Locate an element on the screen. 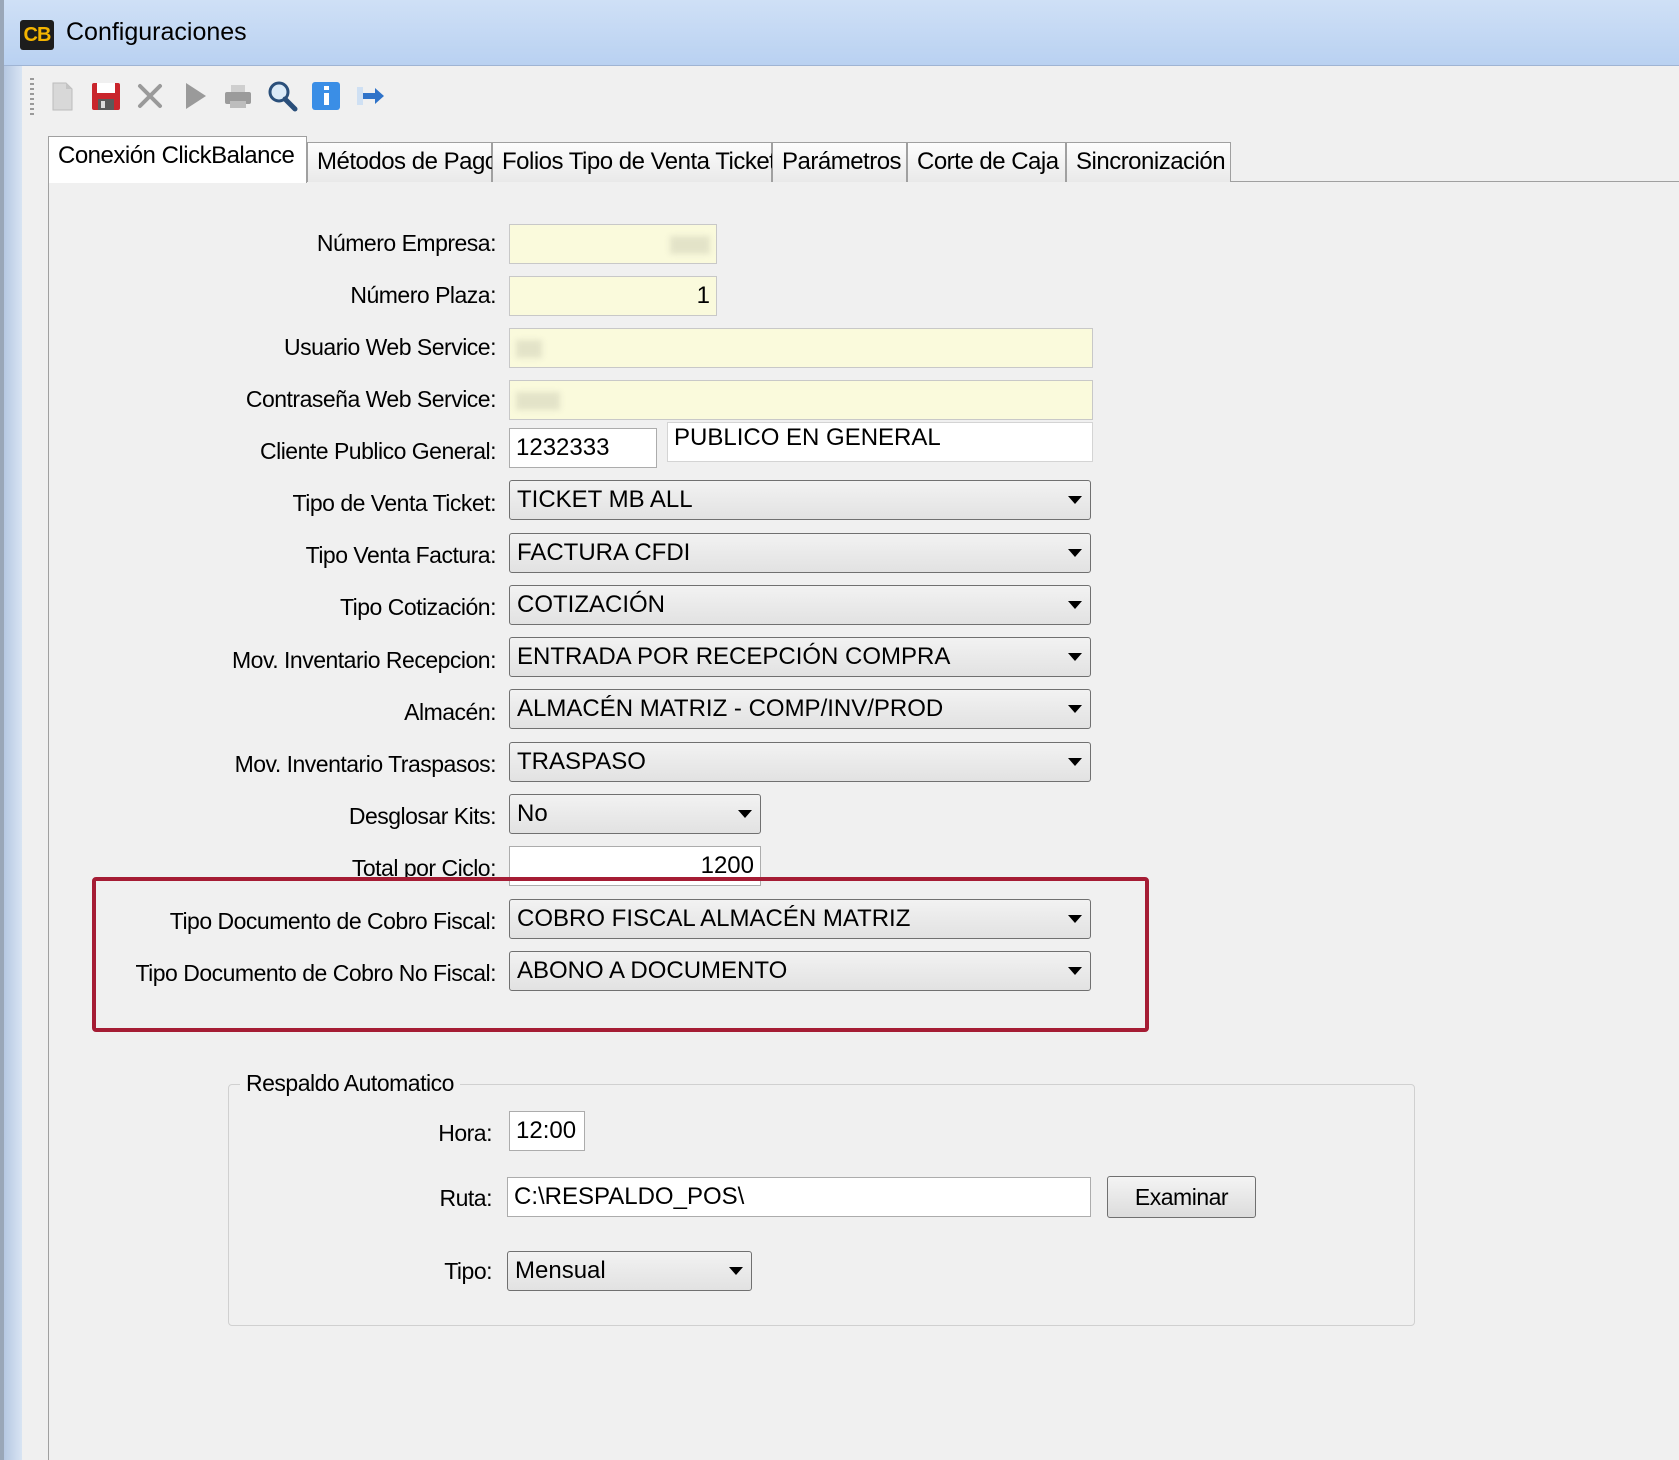  cobro-fiscal-select: COBRO FISCAL ALMACÉN MATRIZ is located at coordinates (800, 919).